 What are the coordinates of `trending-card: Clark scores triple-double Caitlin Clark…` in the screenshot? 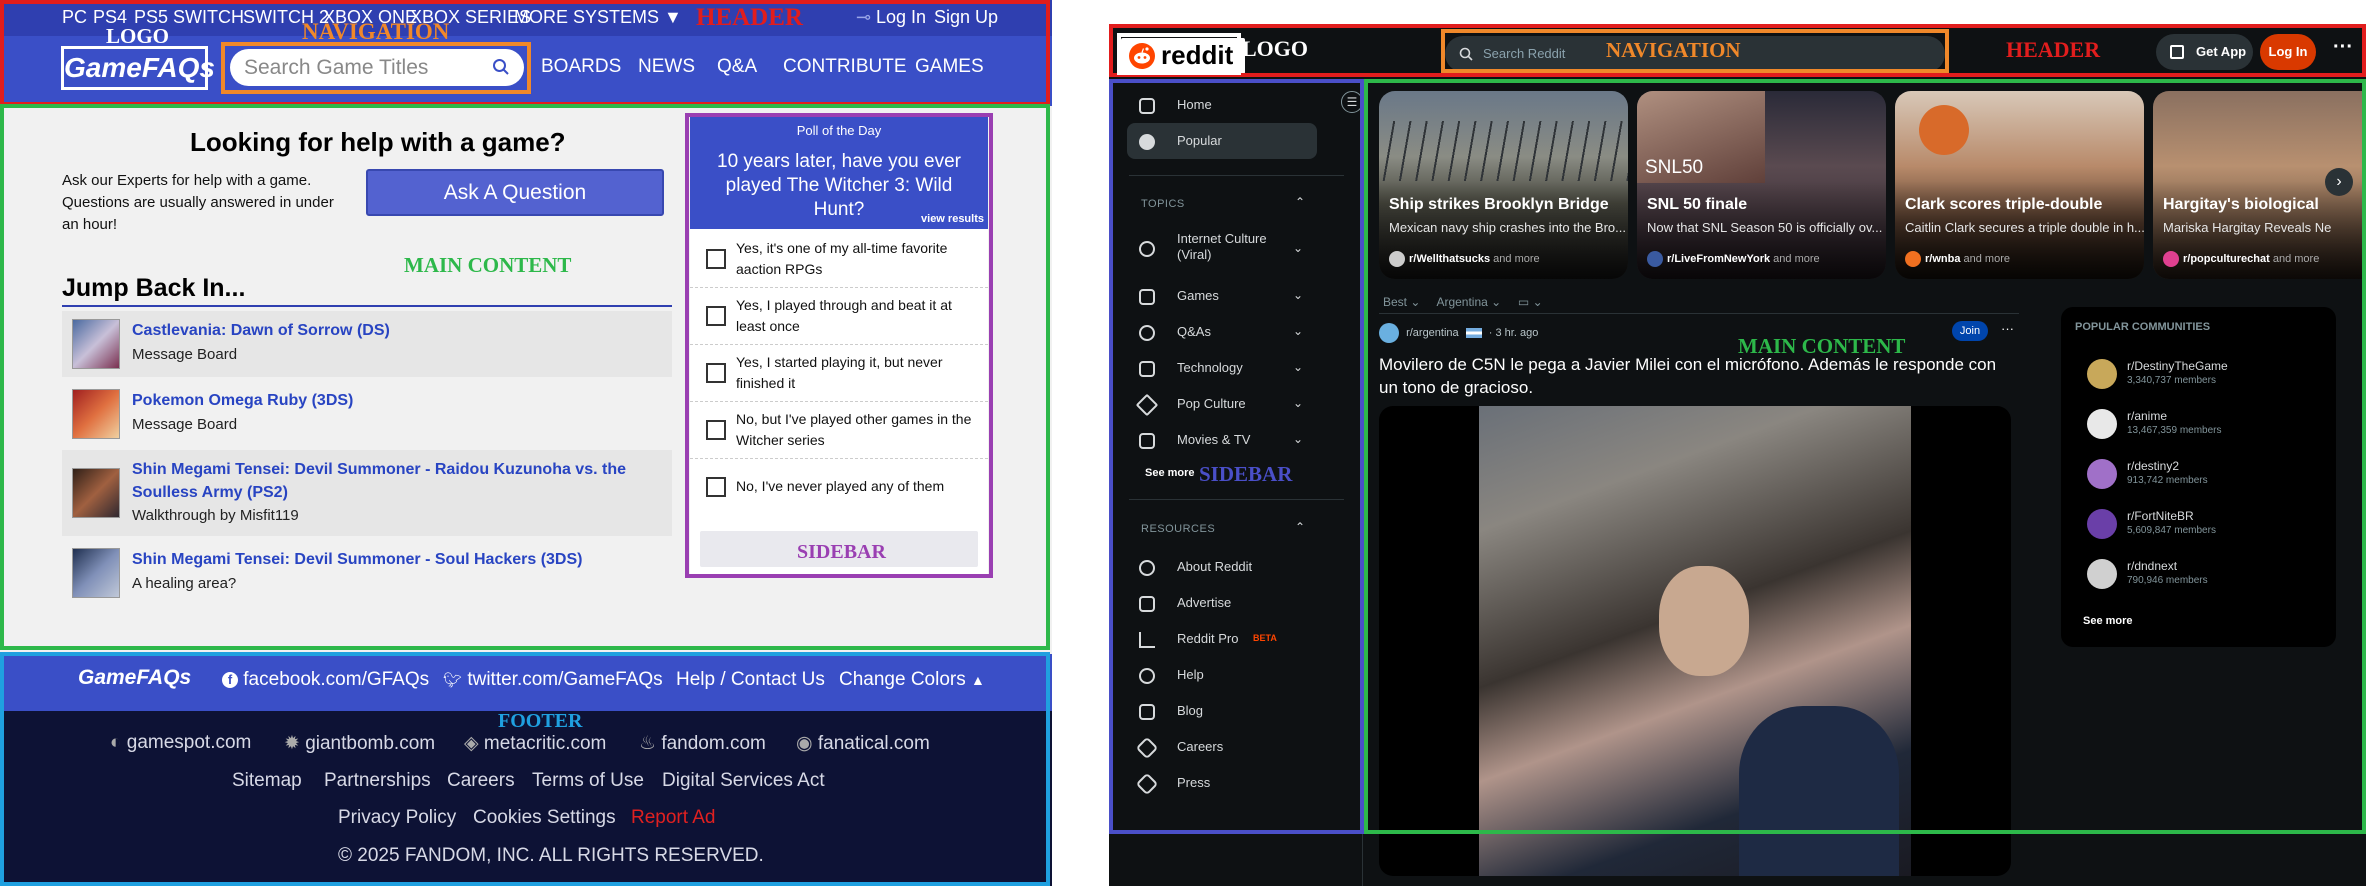 It's located at (2019, 185).